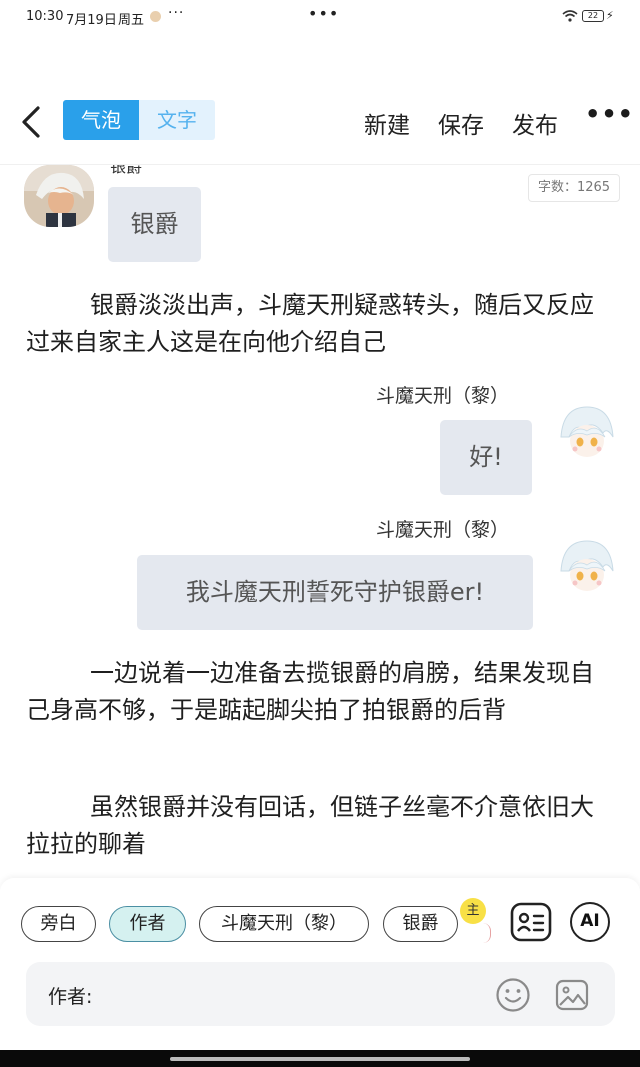 The image size is (640, 1067). What do you see at coordinates (147, 924) in the screenshot?
I see `role-chip-author: 作者` at bounding box center [147, 924].